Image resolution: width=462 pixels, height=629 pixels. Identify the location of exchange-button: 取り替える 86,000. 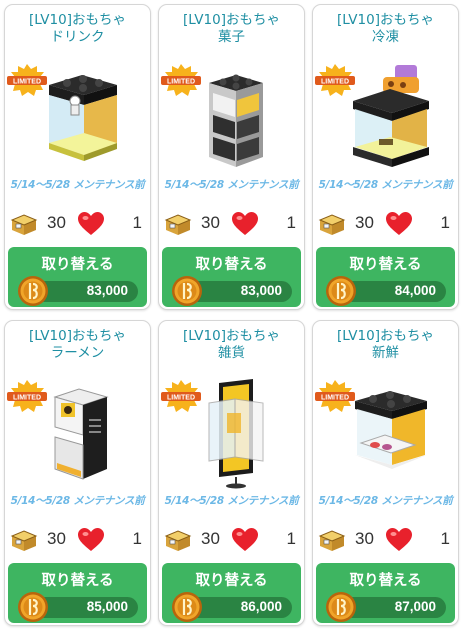
(231, 593).